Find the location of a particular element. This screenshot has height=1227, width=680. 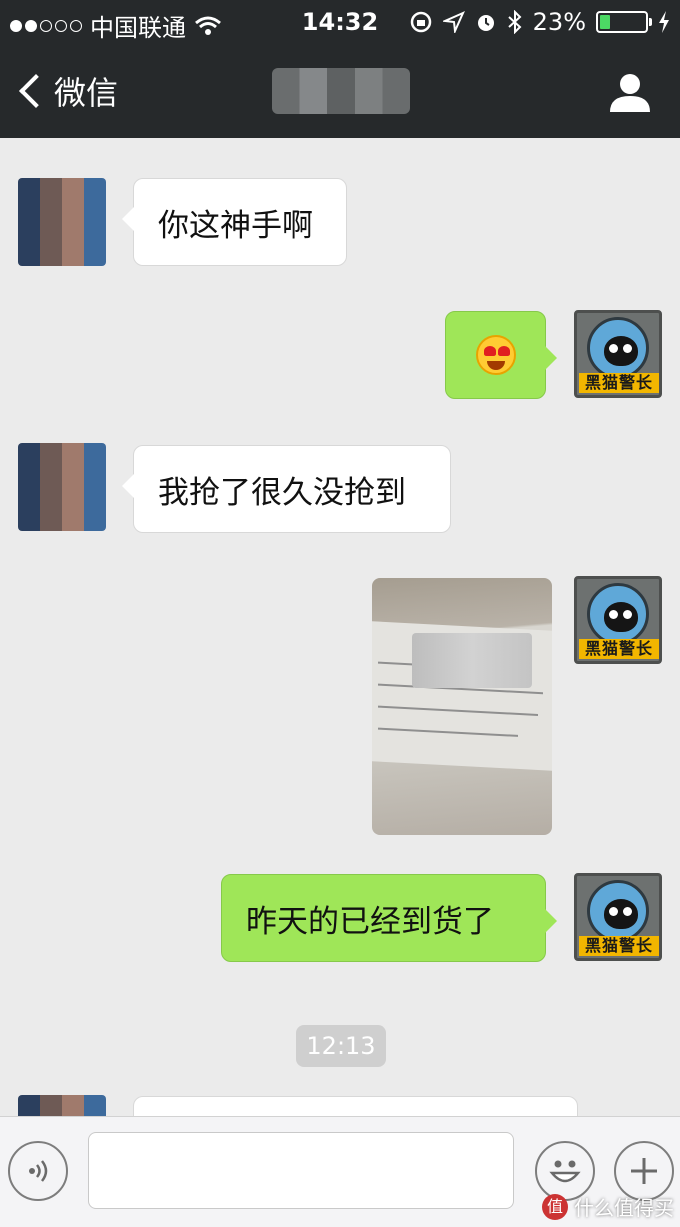

charging-icon is located at coordinates (664, 22).